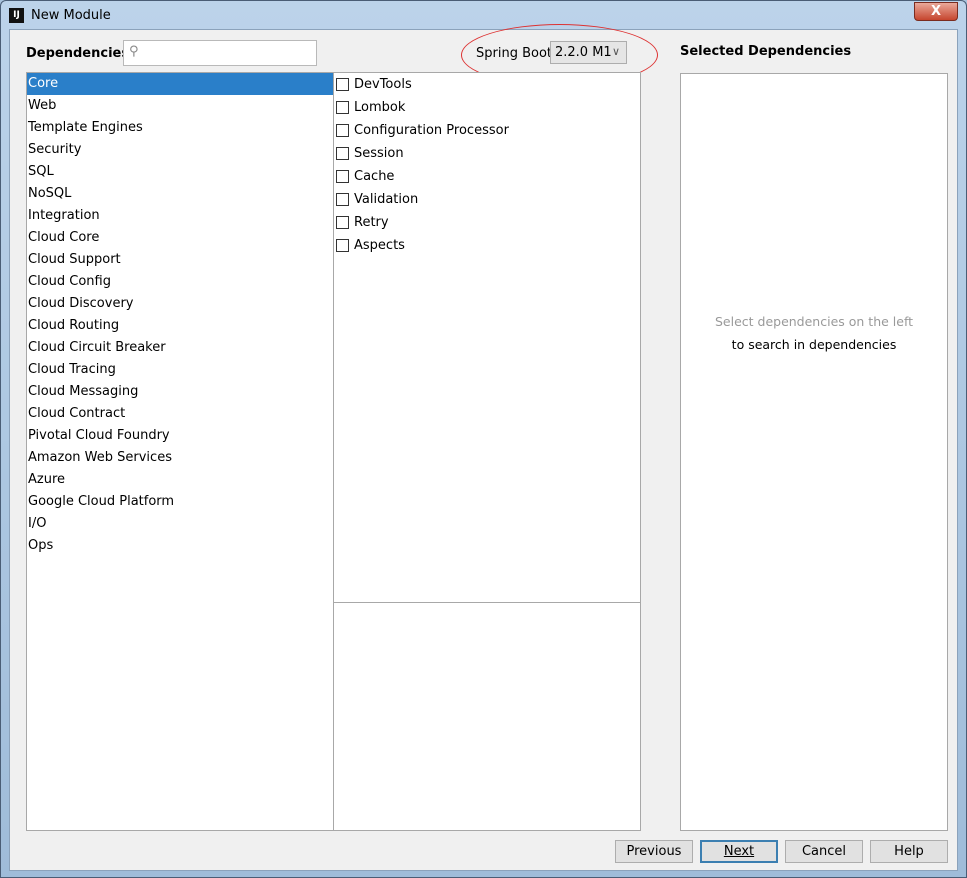 The width and height of the screenshot is (967, 878). What do you see at coordinates (220, 53) in the screenshot?
I see `search-input: ⚲` at bounding box center [220, 53].